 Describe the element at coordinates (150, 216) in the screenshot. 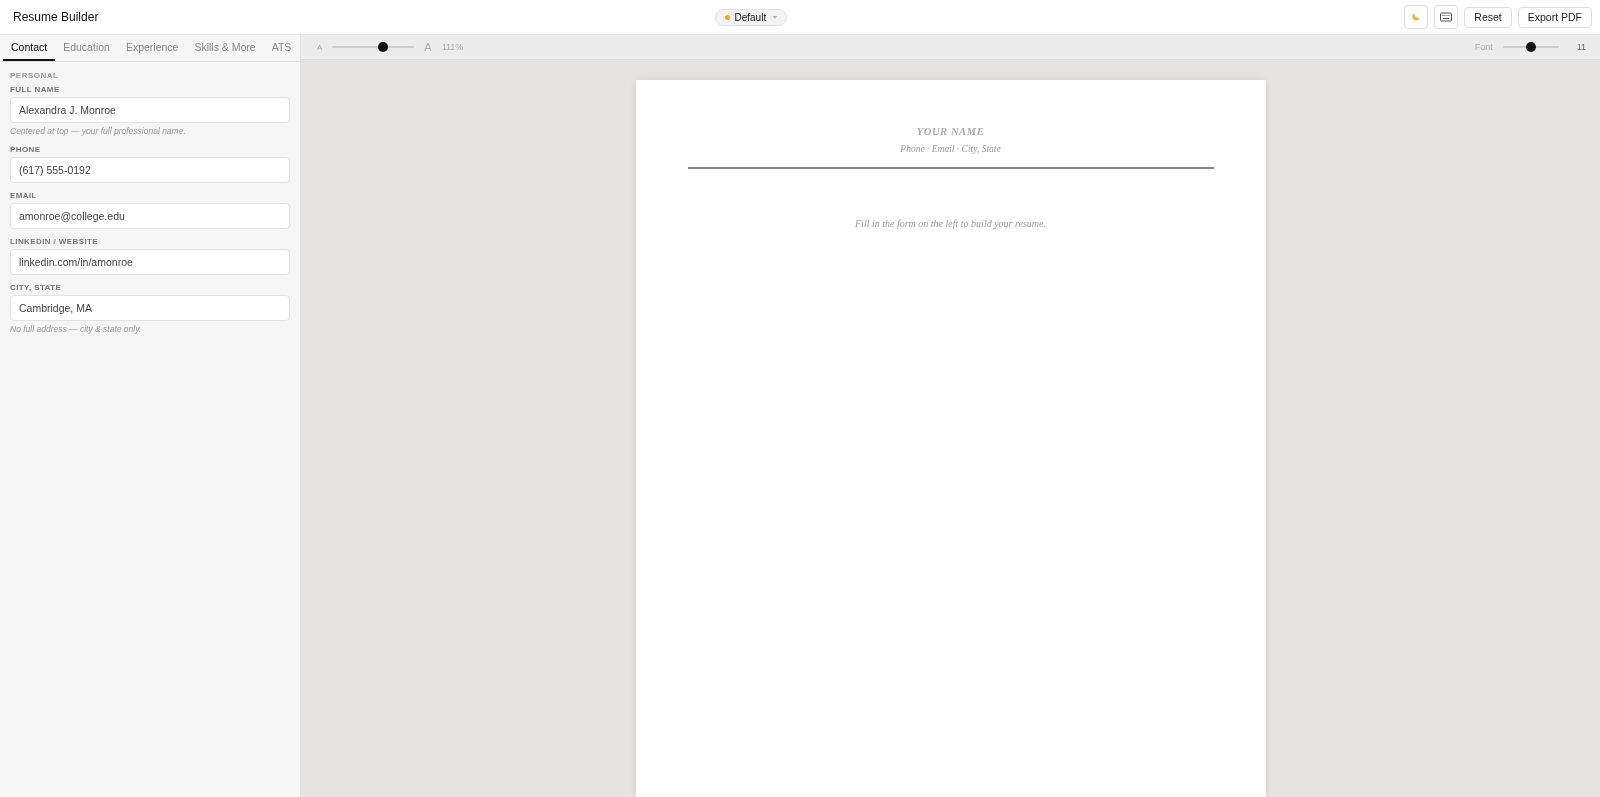

I see `input-field: amonroe@college.edu` at that location.